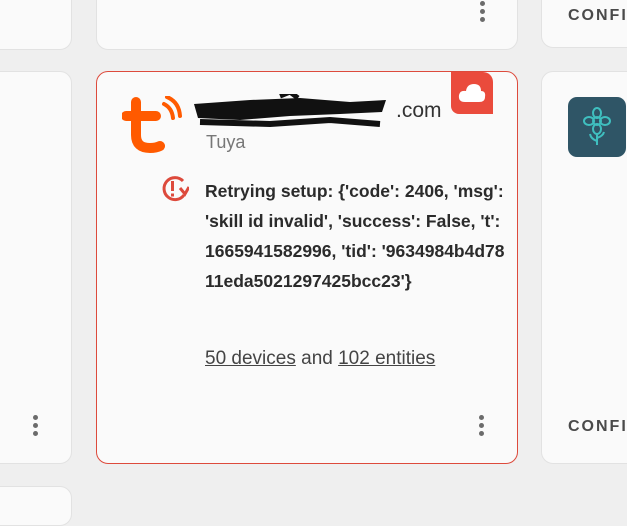 The width and height of the screenshot is (627, 526). I want to click on tuya-logo-icon, so click(152, 125).